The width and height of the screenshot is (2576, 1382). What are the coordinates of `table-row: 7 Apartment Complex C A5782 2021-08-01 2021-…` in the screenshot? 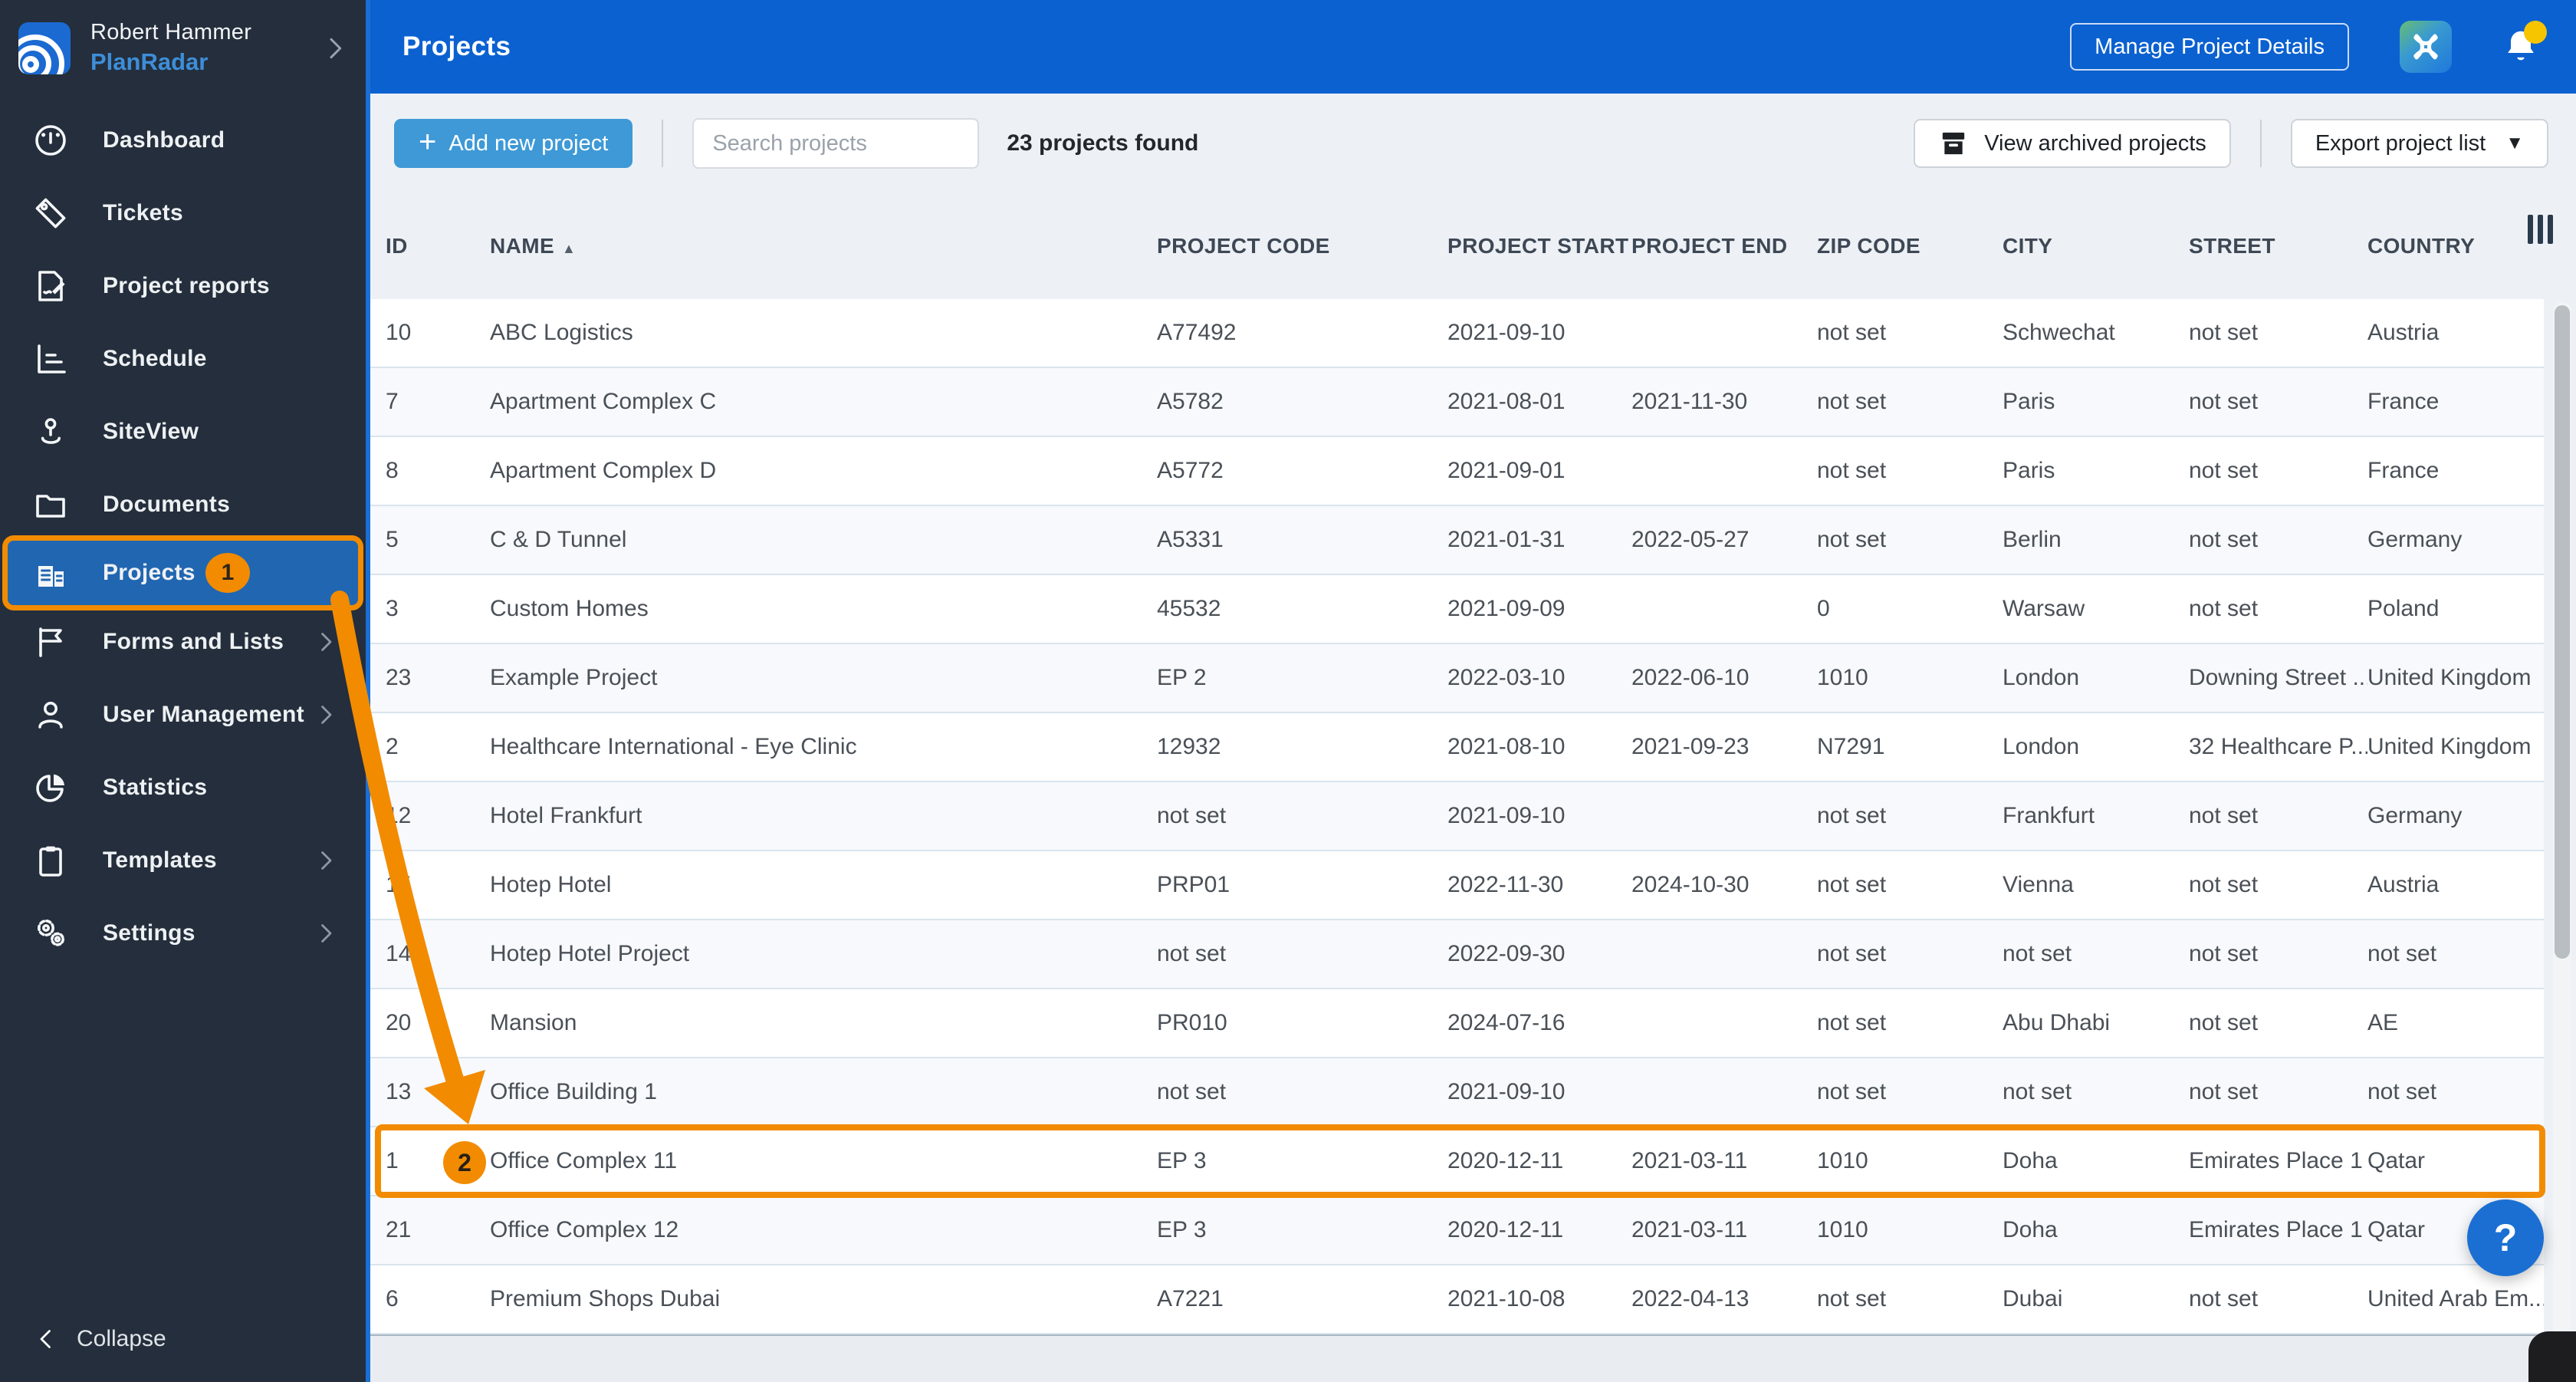 It's located at (1457, 402).